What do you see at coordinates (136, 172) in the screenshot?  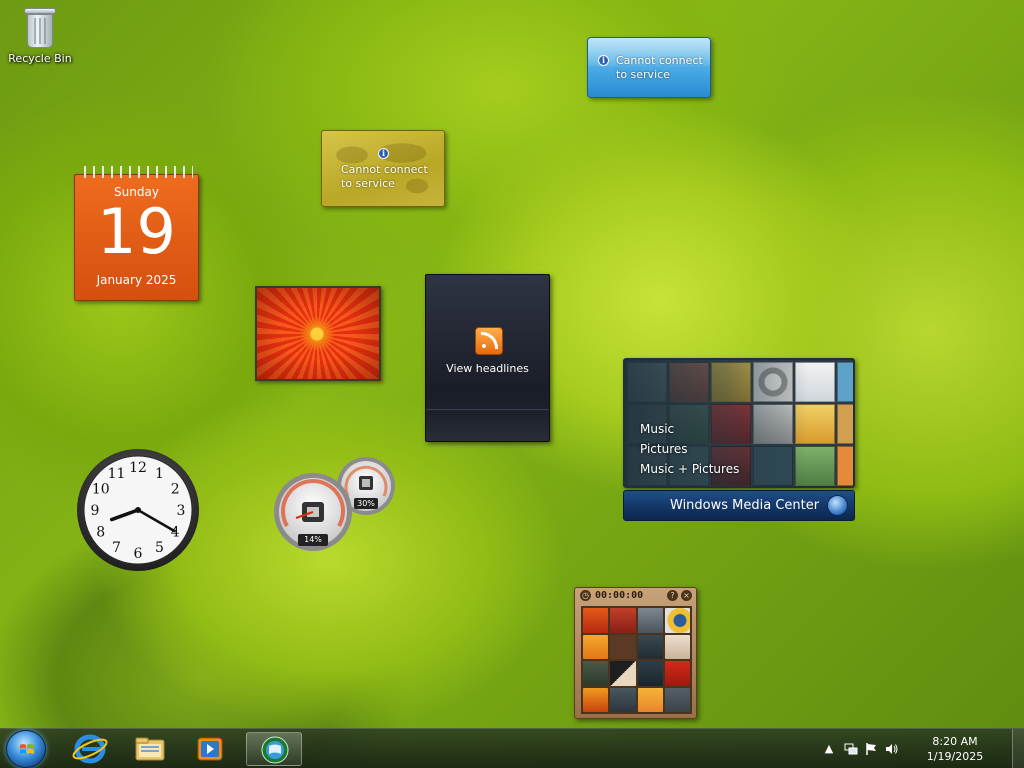 I see `calendar-rings-icon` at bounding box center [136, 172].